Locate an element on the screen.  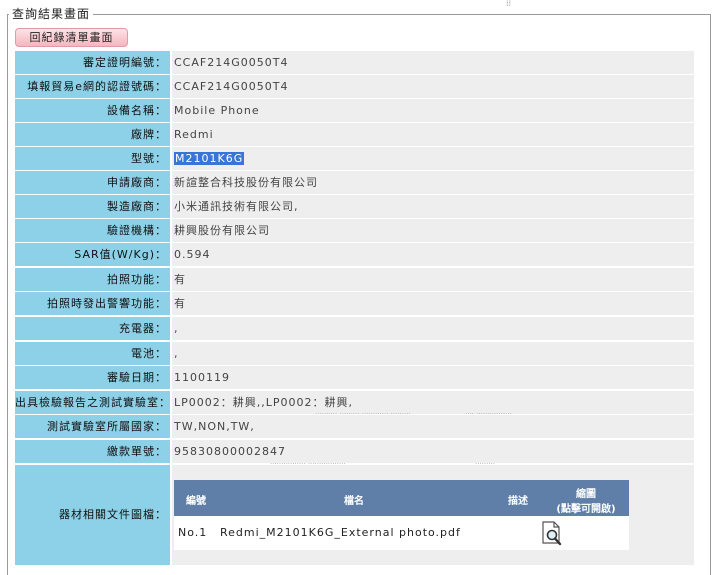
field-row-applicant: 申請廠商： 新諠整合科技股份有限公司 is located at coordinates (354, 182).